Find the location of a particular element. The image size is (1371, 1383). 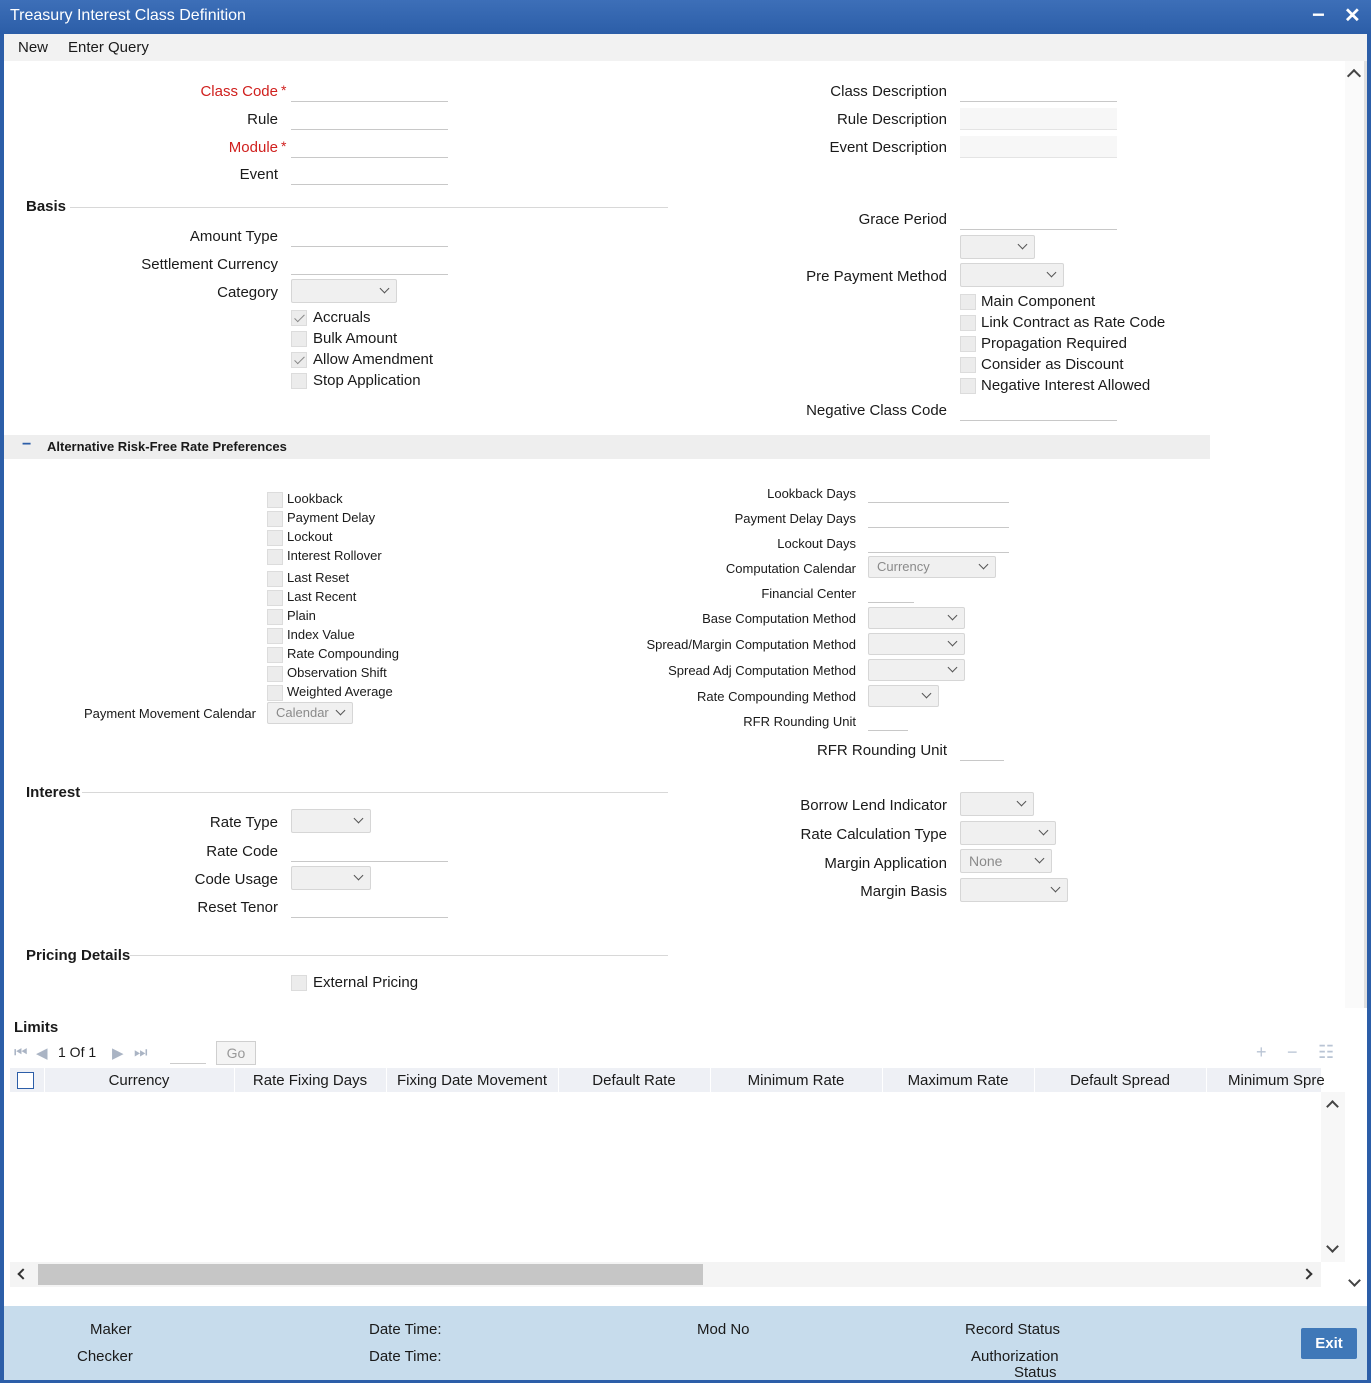

rfr-rounding-unit-input is located at coordinates (888, 720).